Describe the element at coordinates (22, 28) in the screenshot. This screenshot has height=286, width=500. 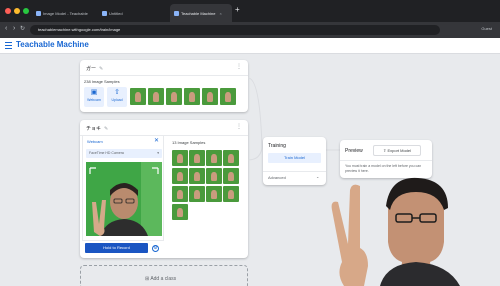
I see `reload-icon: ↻` at that location.